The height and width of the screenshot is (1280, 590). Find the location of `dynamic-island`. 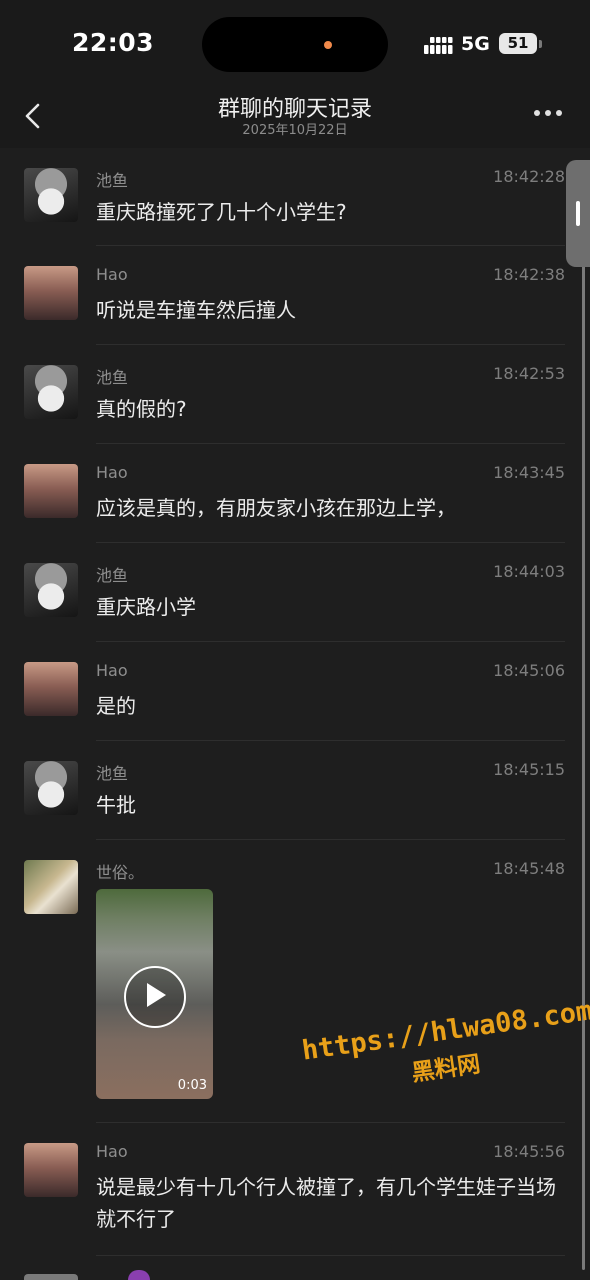

dynamic-island is located at coordinates (295, 44).